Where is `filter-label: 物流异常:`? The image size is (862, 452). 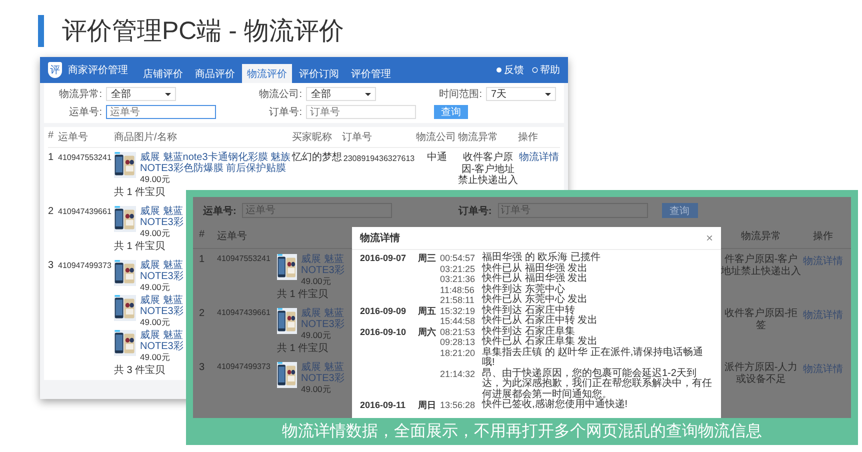 filter-label: 物流异常: is located at coordinates (80, 94).